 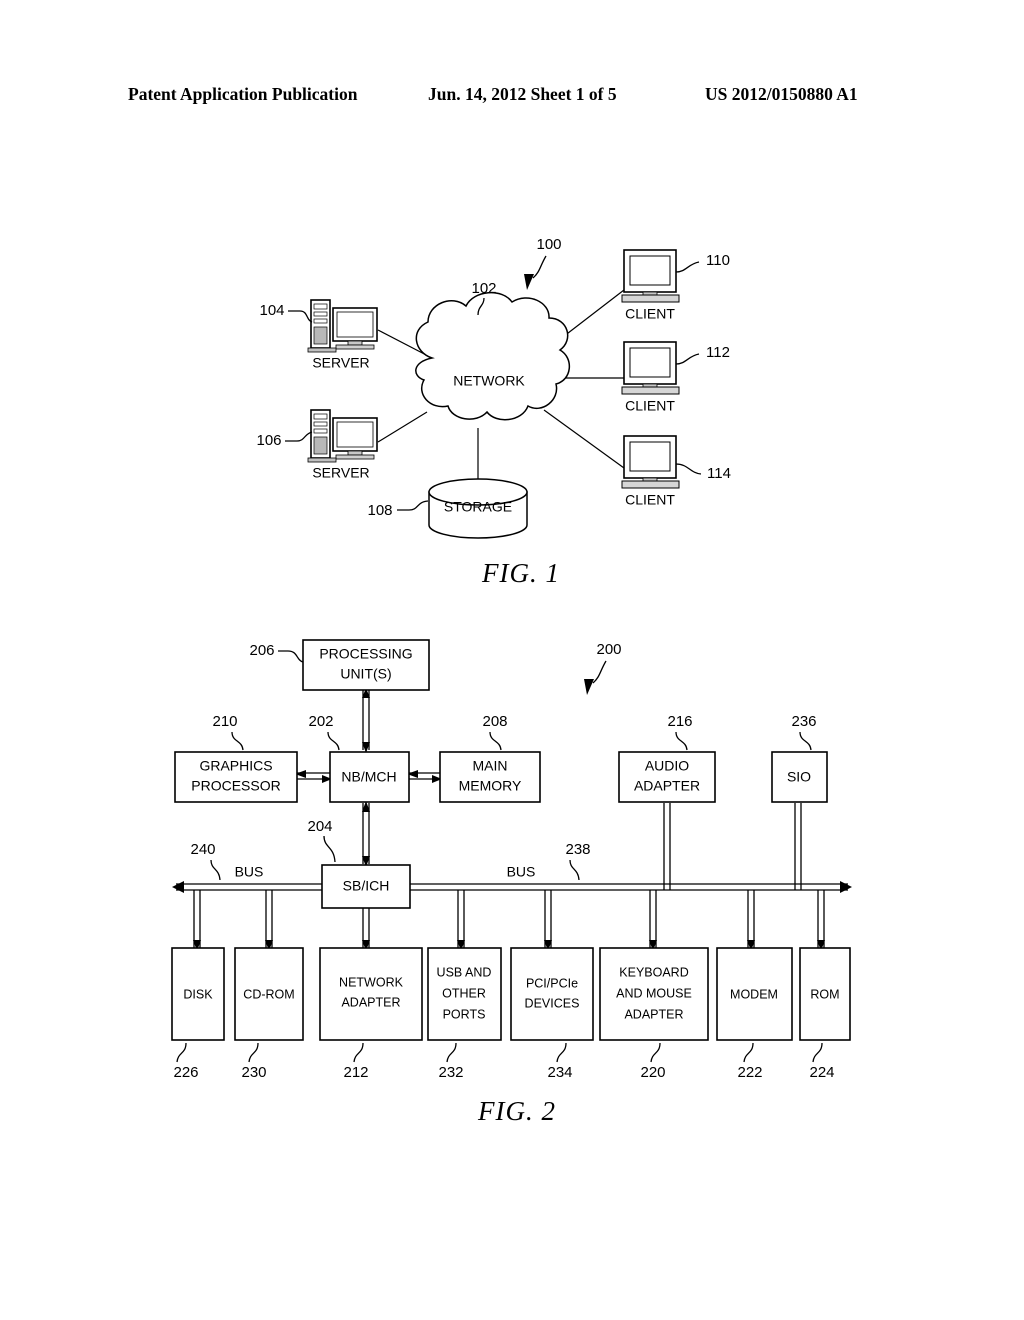 What do you see at coordinates (224, 721) in the screenshot?
I see `svg-text: 210` at bounding box center [224, 721].